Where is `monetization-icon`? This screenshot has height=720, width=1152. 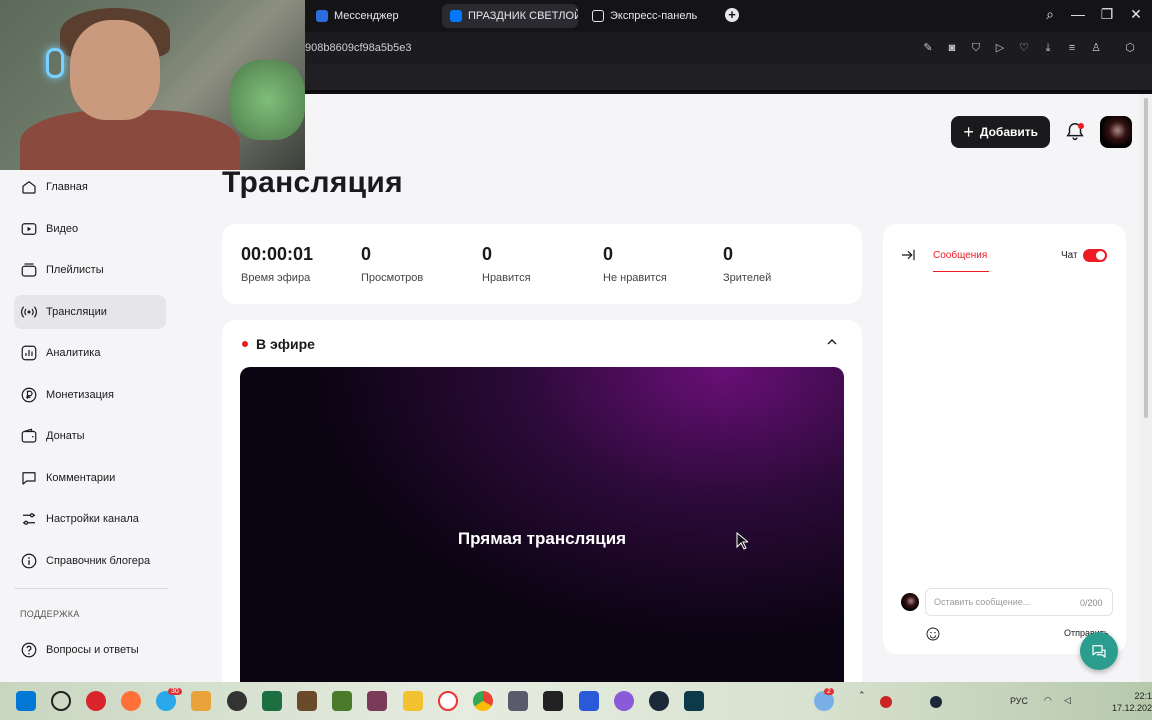 monetization-icon is located at coordinates (29, 394).